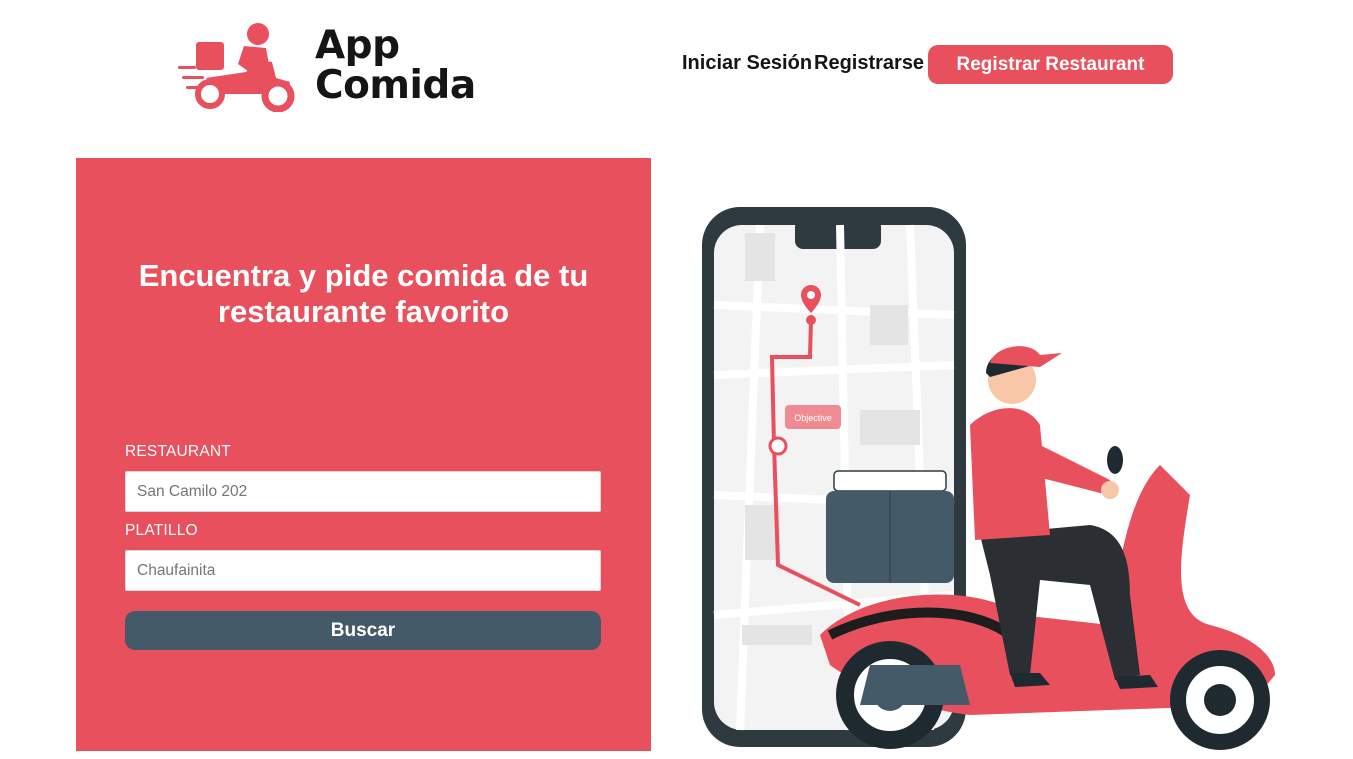  Describe the element at coordinates (161, 530) in the screenshot. I see `dish-label: PLATILLO` at that location.